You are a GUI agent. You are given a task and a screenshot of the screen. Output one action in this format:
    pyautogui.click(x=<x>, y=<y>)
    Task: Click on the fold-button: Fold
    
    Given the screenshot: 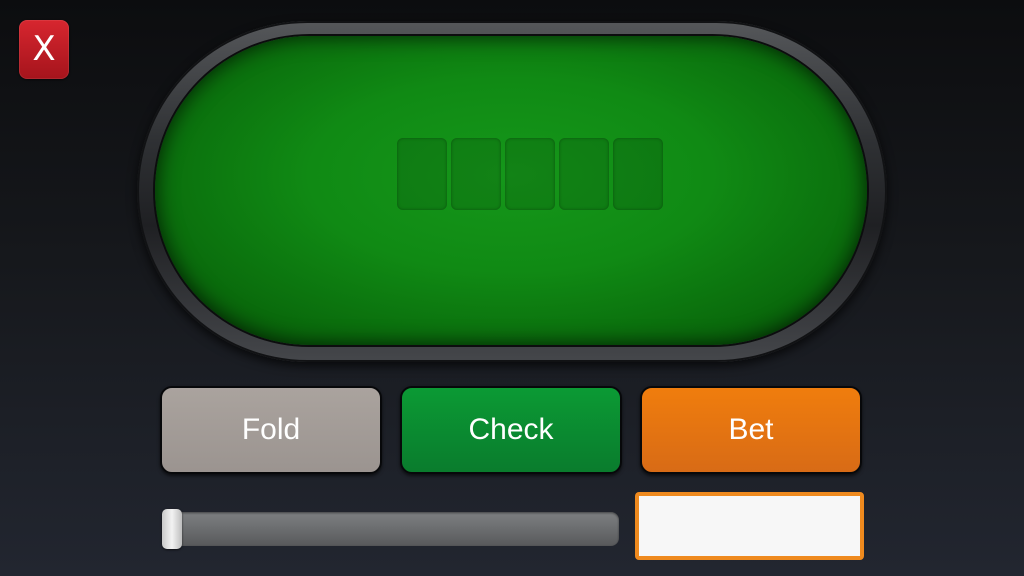 What is the action you would take?
    pyautogui.click(x=271, y=430)
    